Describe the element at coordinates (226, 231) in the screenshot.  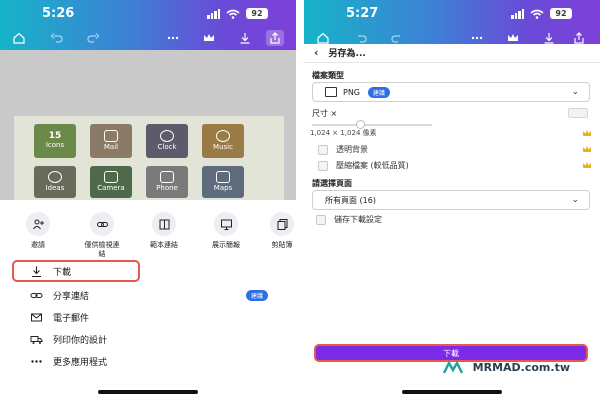
I see `share-present: 展示簡報` at that location.